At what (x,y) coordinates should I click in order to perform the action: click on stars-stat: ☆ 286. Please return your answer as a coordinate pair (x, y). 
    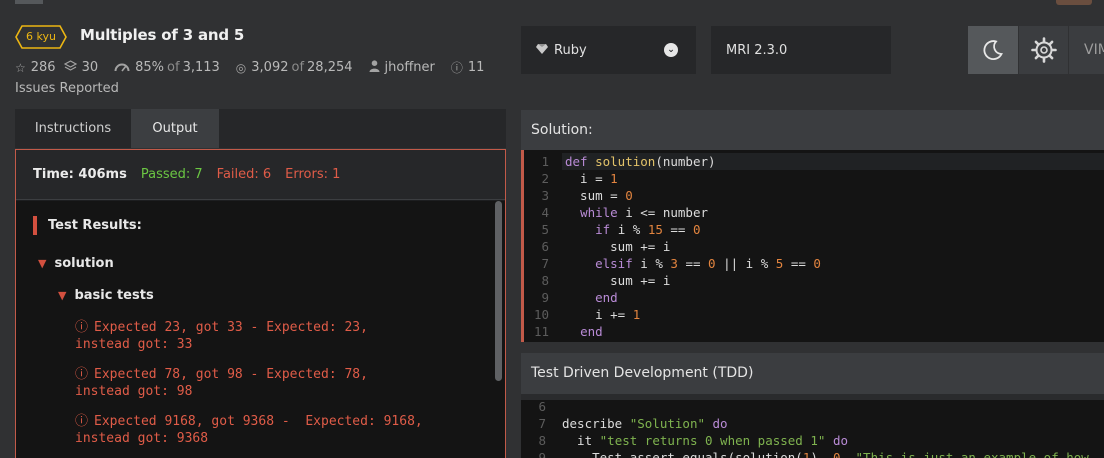
    Looking at the image, I should click on (35, 67).